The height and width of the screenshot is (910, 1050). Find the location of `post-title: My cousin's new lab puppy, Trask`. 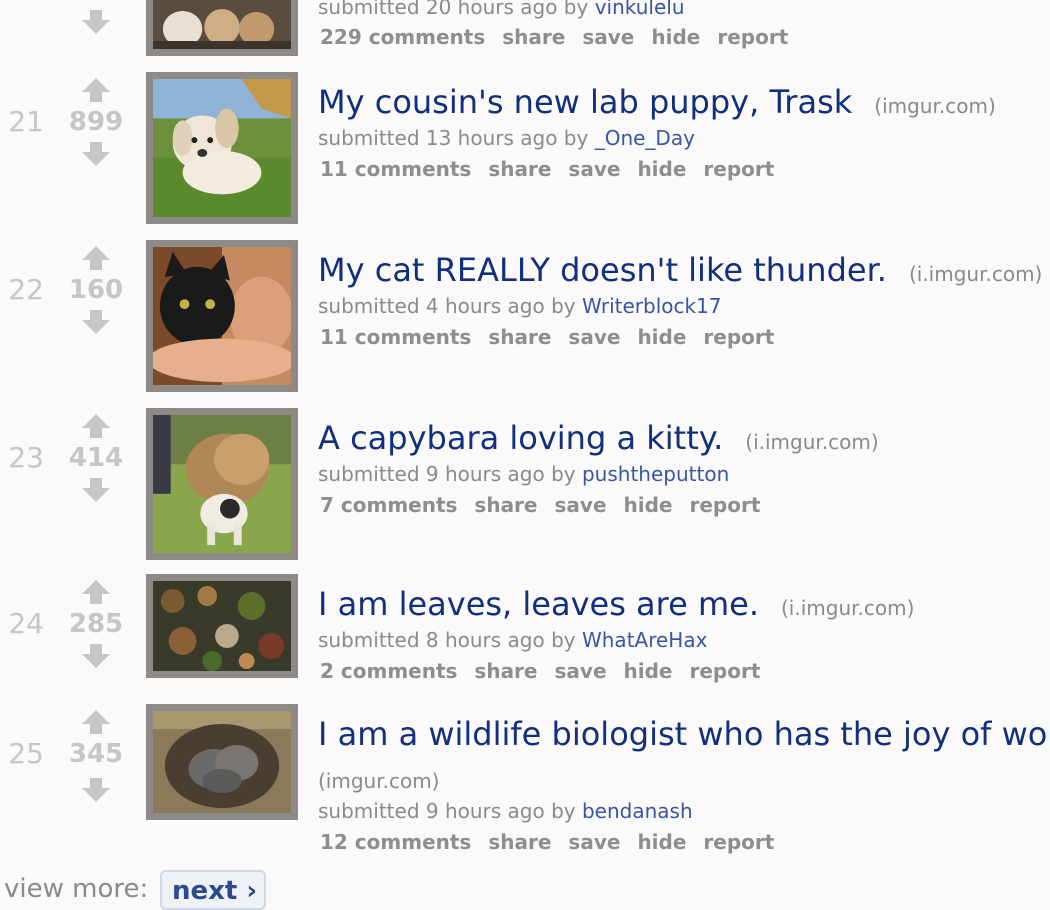

post-title: My cousin's new lab puppy, Trask is located at coordinates (585, 102).